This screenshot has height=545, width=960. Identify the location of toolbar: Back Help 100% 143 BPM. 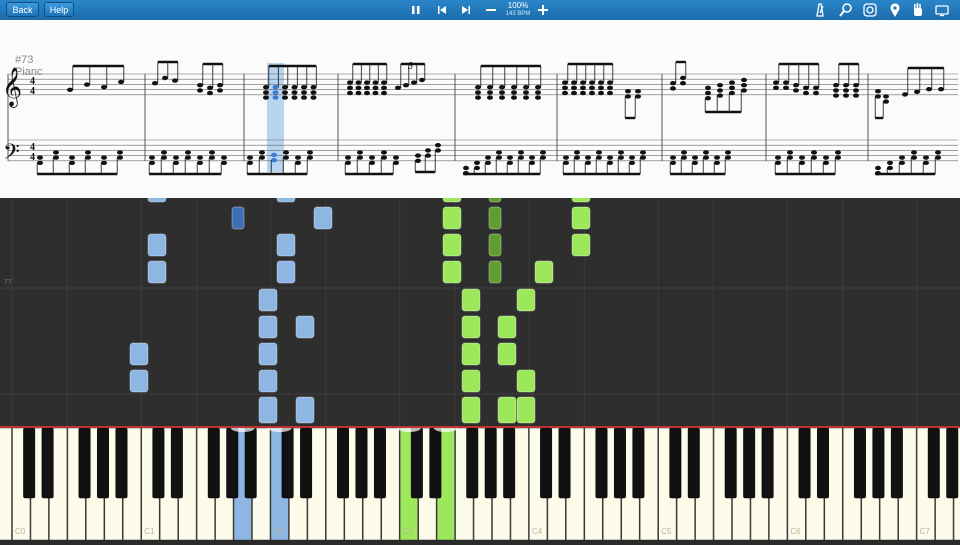
(480, 10).